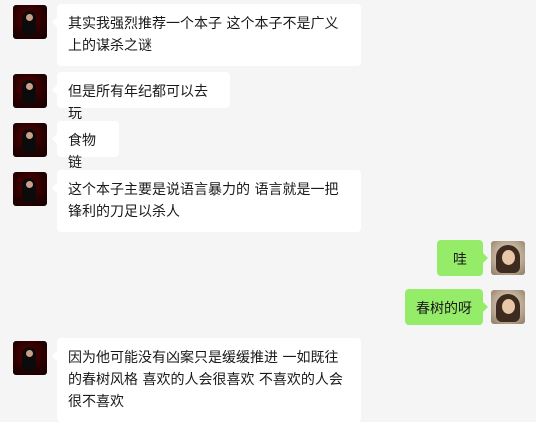 The height and width of the screenshot is (422, 536). I want to click on message-bubble: 但是所有年纪都可以去玩, so click(141, 97).